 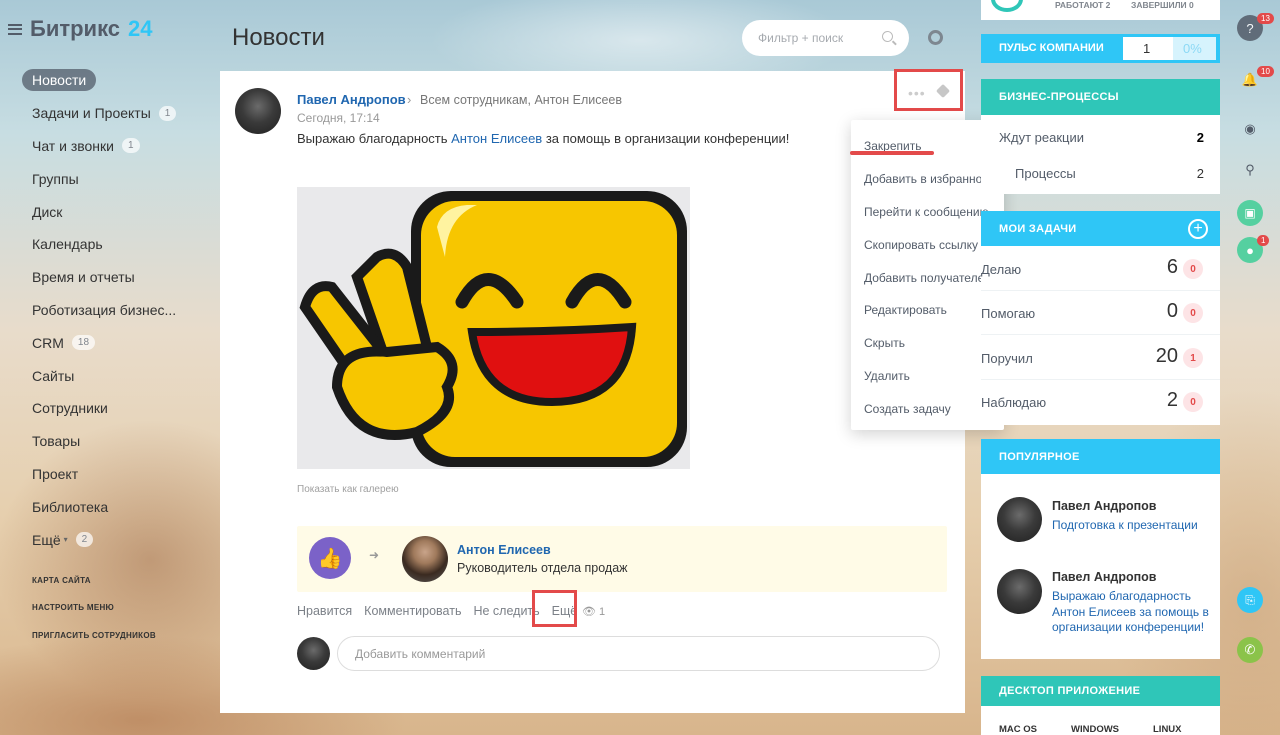 I want to click on pulse-percent: 0%, so click(x=1192, y=48).